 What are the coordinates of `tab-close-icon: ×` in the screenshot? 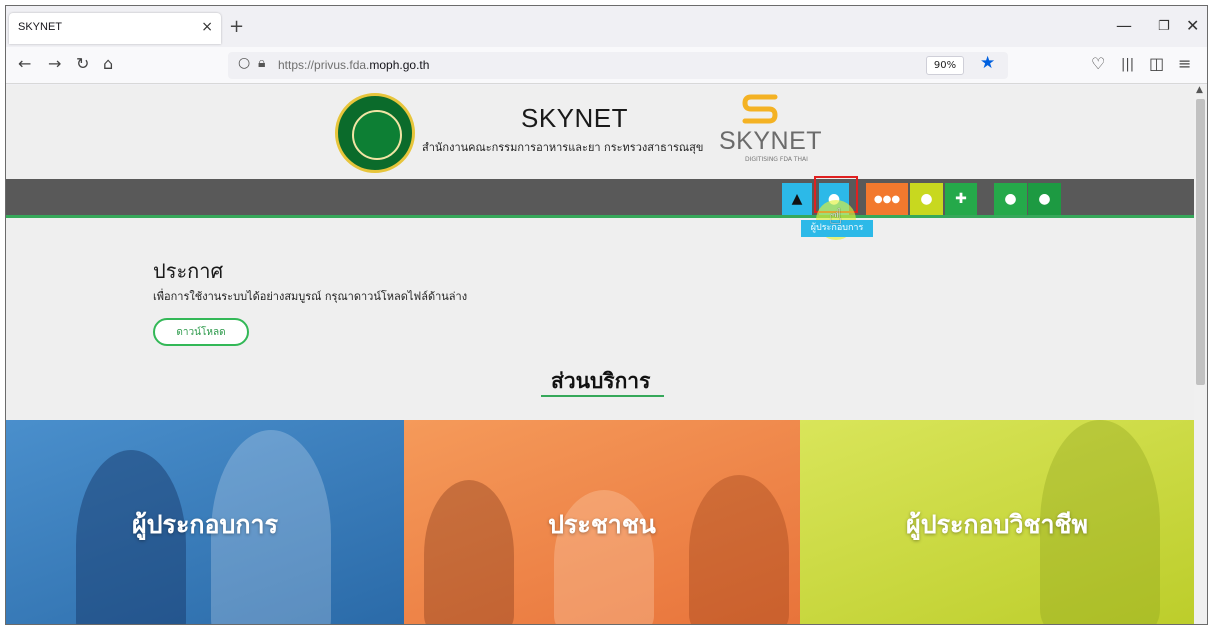 It's located at (207, 27).